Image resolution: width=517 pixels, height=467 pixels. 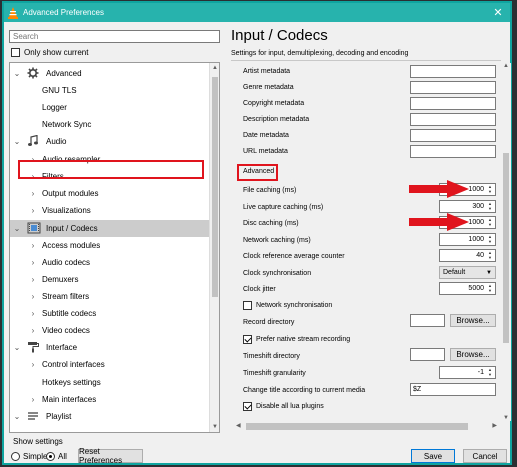 What do you see at coordinates (476, 189) in the screenshot?
I see `file-caching-value: 1000` at bounding box center [476, 189].